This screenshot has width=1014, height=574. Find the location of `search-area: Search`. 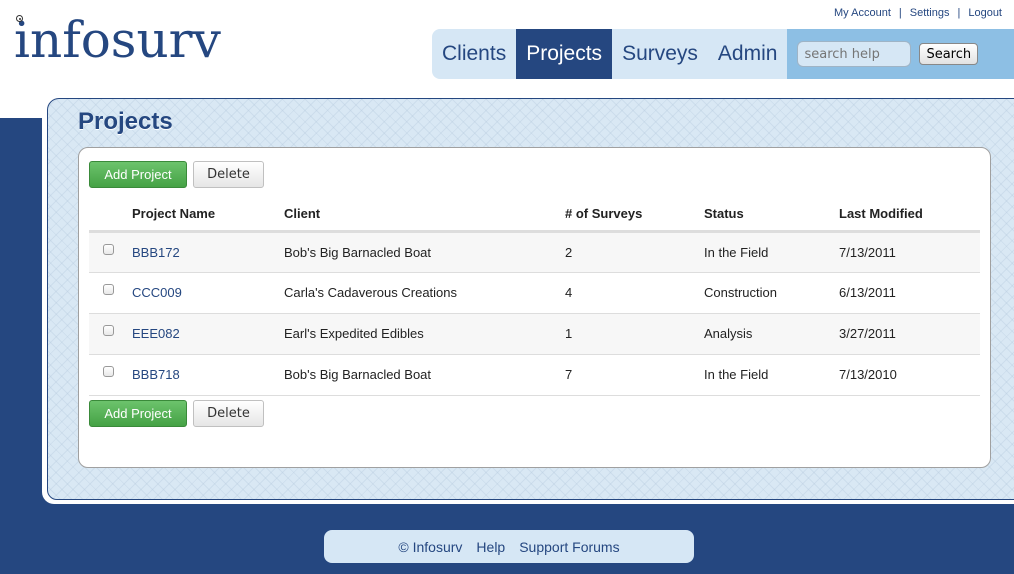

search-area: Search is located at coordinates (900, 54).